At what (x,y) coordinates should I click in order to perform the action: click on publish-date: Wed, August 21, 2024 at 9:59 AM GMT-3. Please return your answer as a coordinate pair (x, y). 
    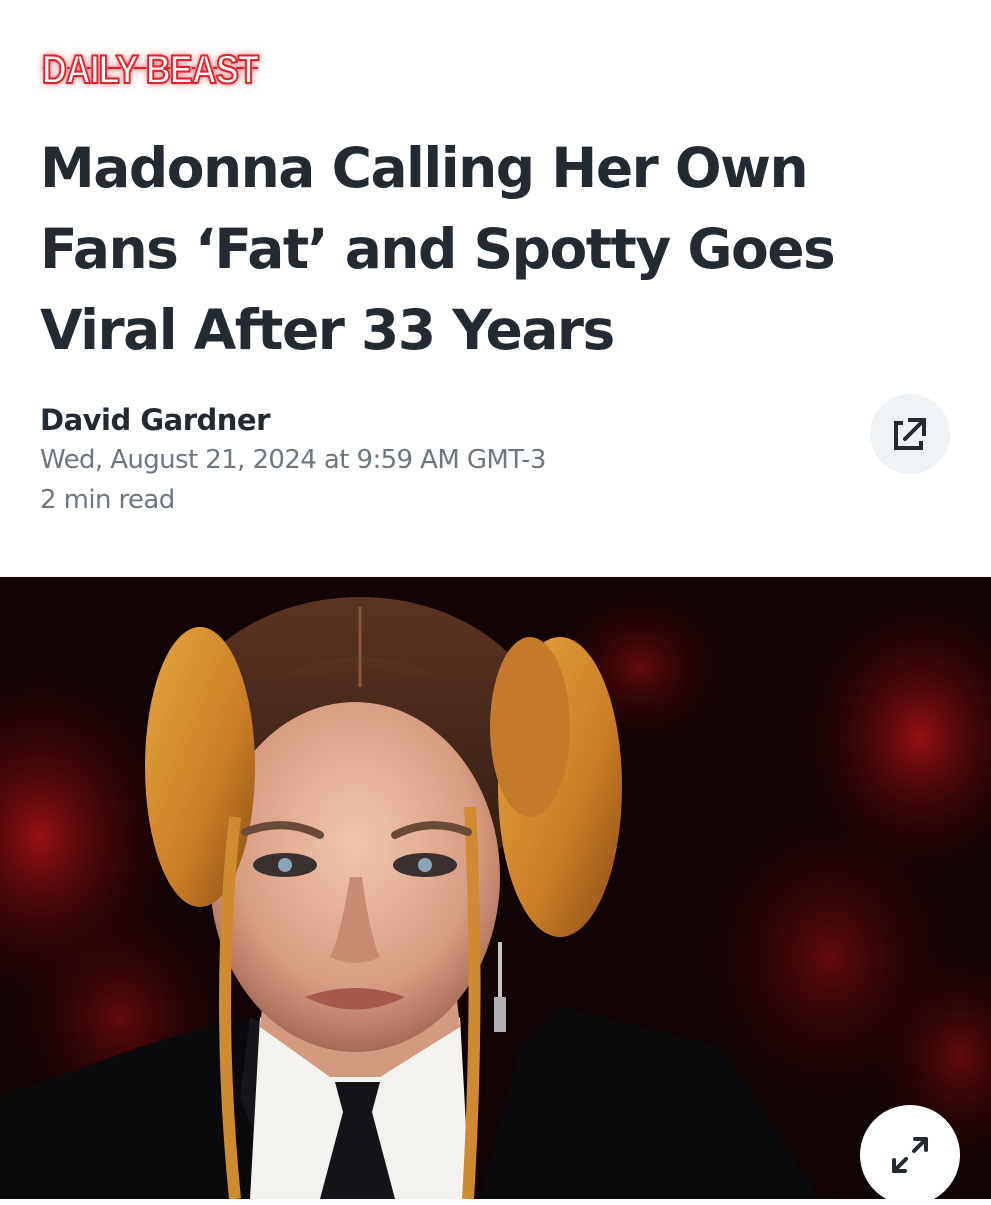
    Looking at the image, I should click on (293, 460).